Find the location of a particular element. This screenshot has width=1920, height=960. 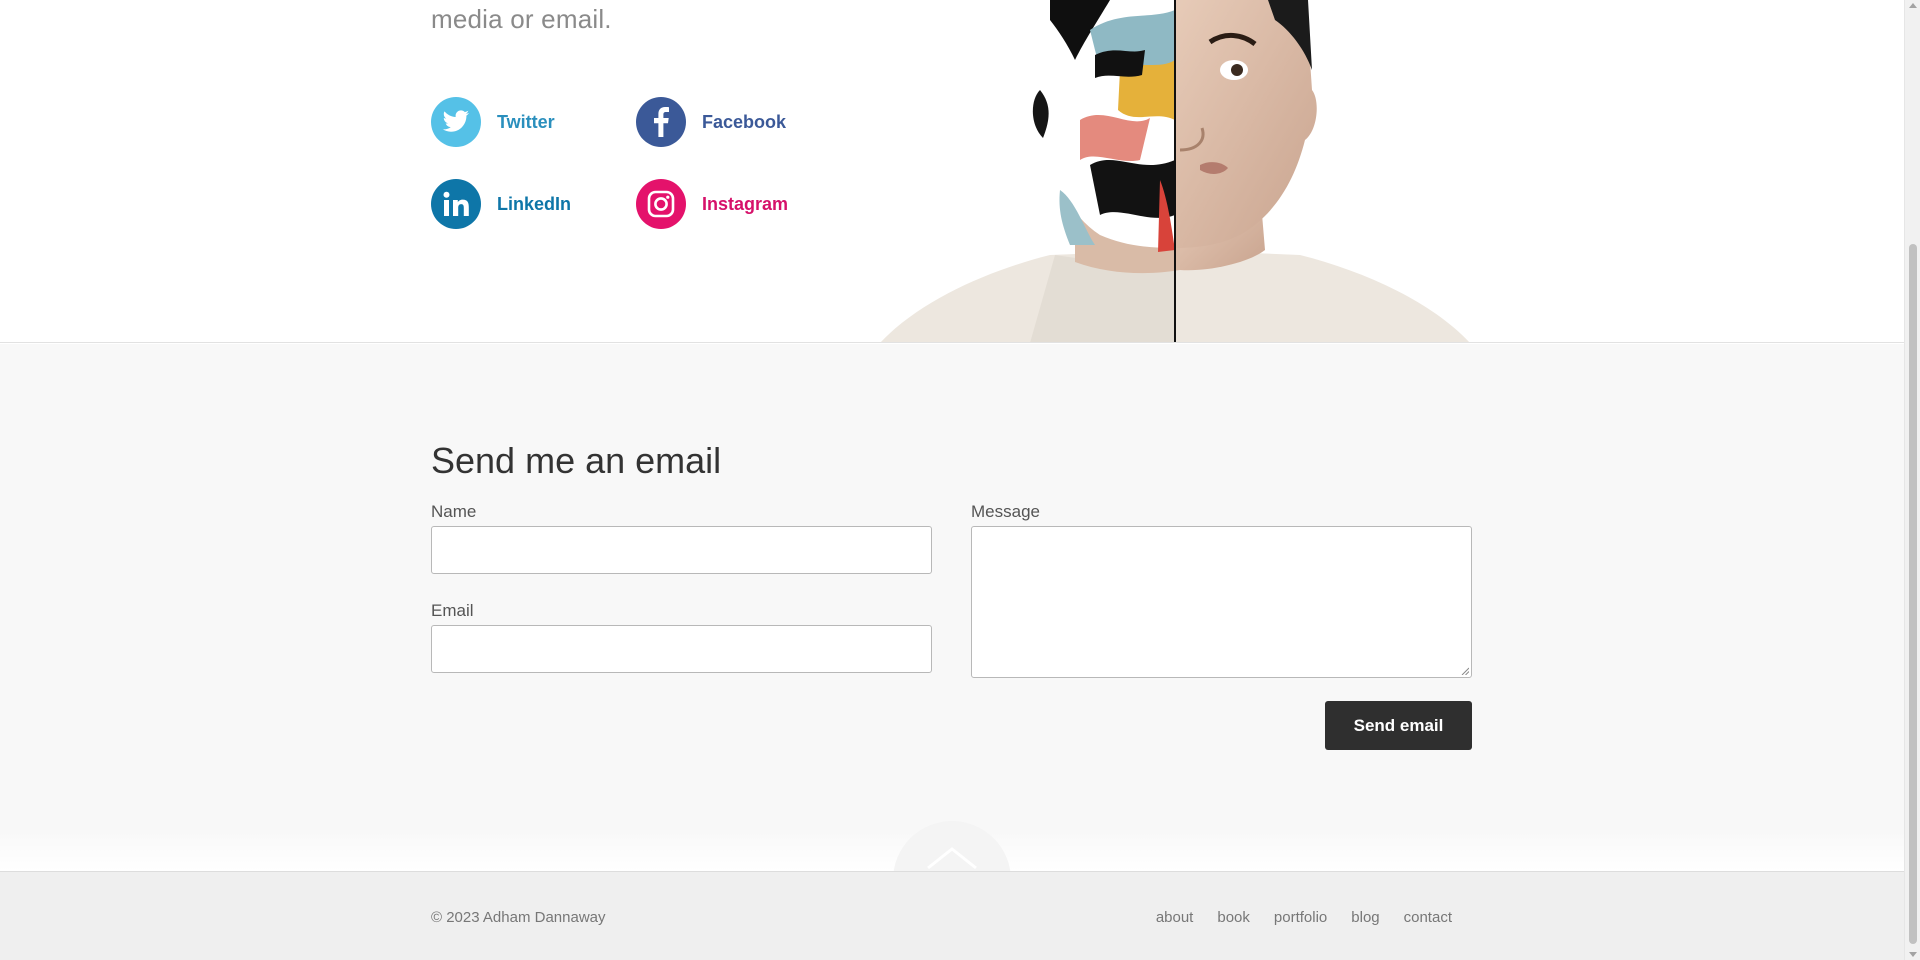

scrollbar-thumb is located at coordinates (1913, 594).